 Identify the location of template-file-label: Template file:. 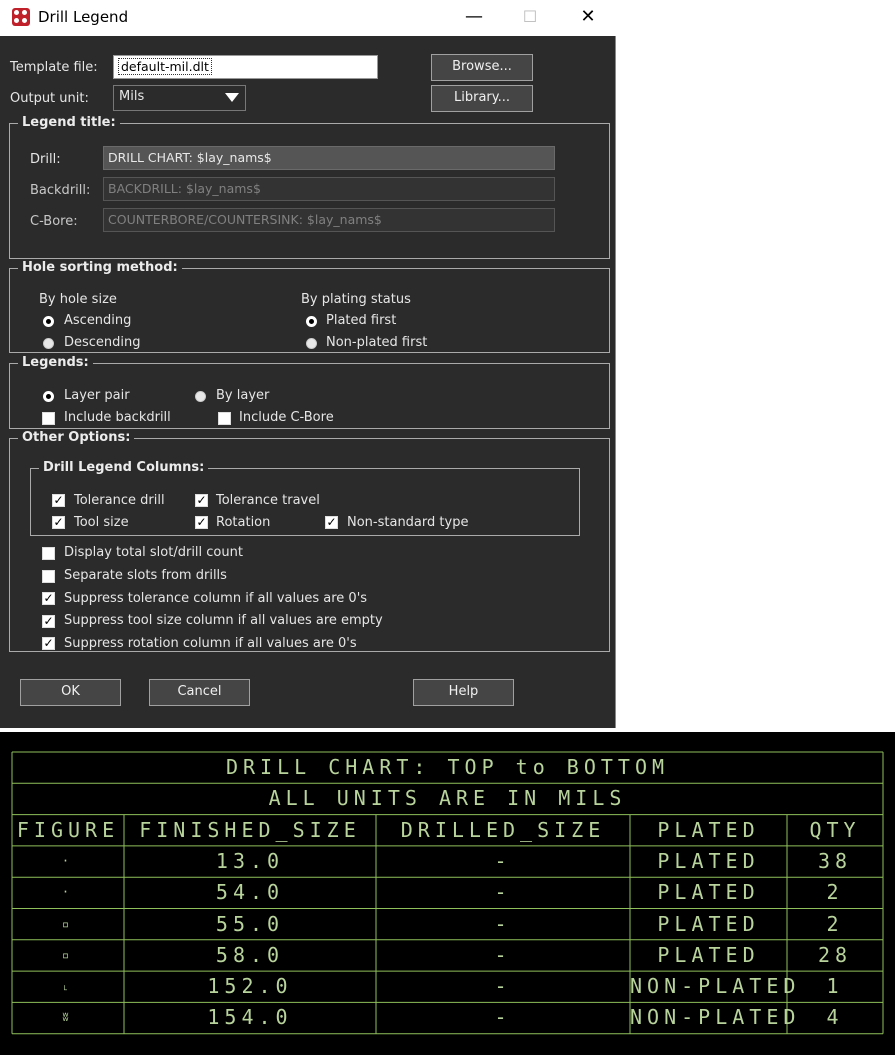
(54, 67).